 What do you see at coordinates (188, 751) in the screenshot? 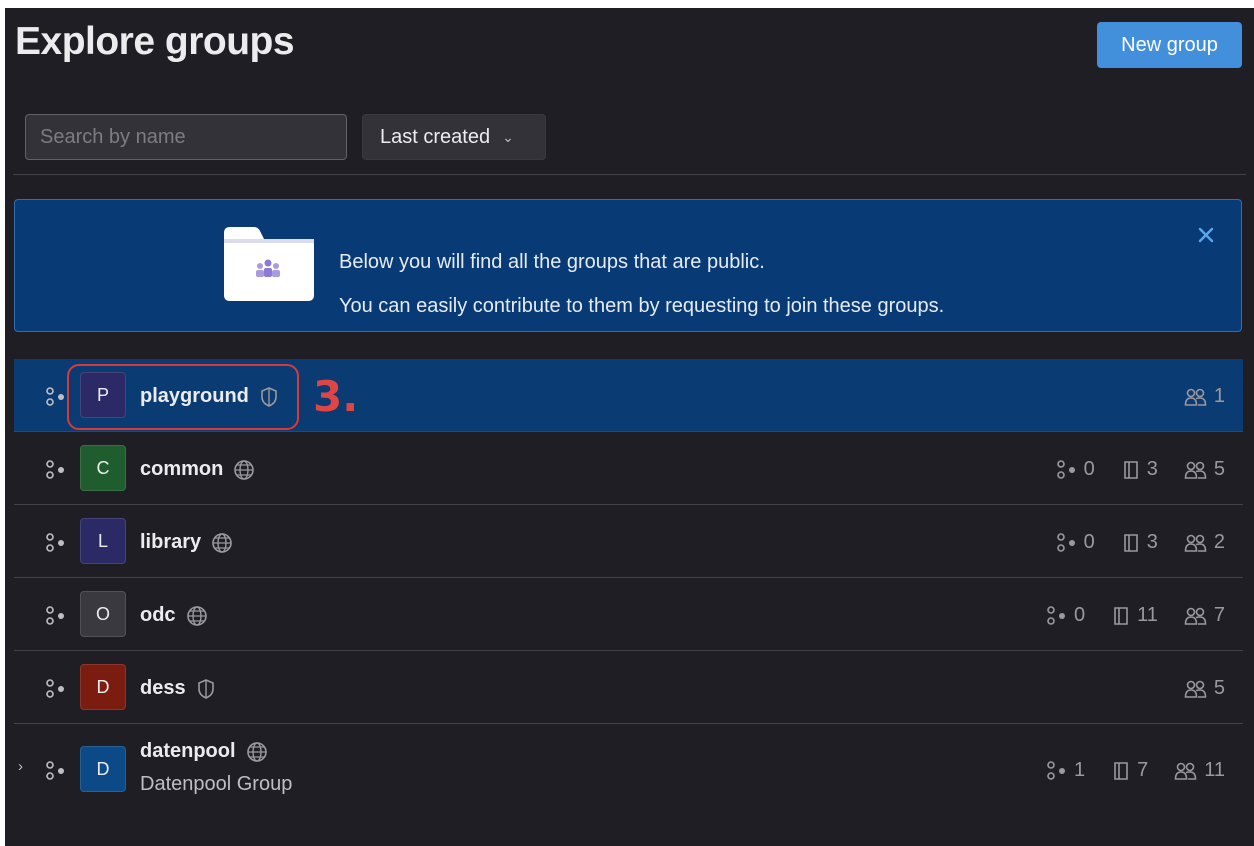
I see `group-name: datenpool` at bounding box center [188, 751].